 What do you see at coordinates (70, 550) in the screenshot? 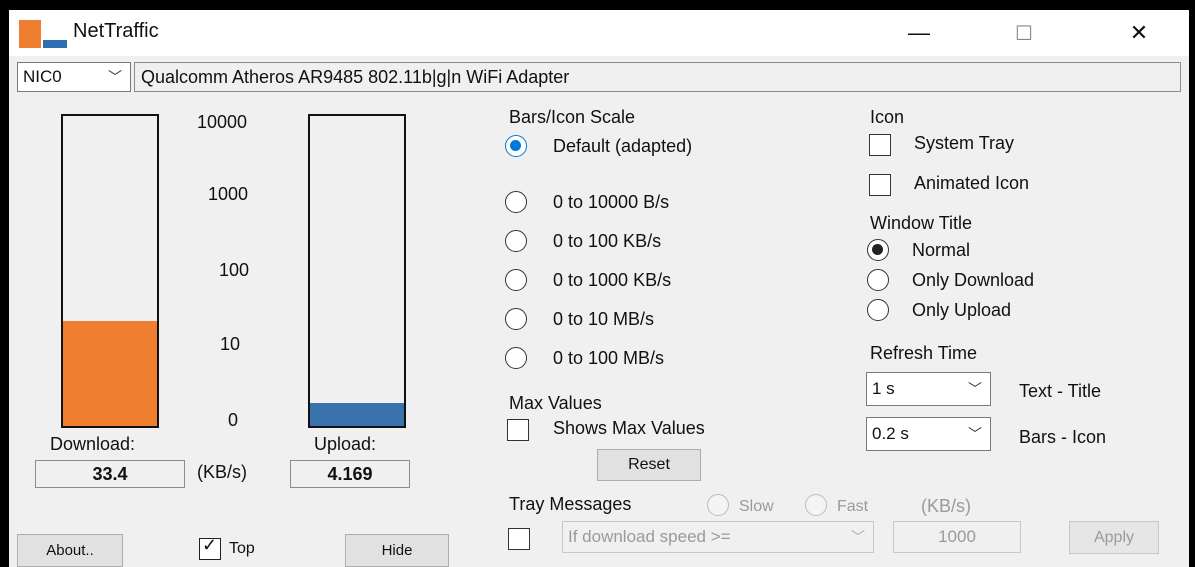
I see `about-button: About..` at bounding box center [70, 550].